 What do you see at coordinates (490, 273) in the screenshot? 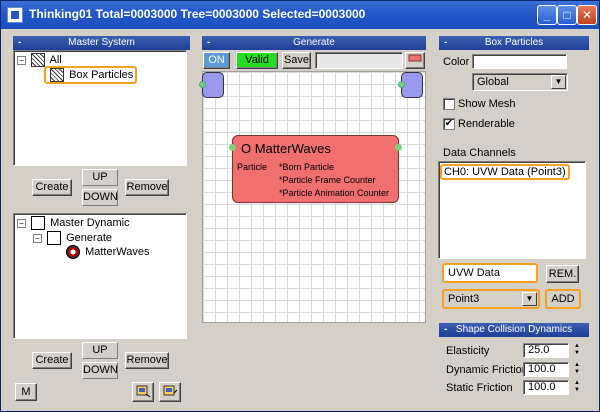
I see `channel-name-input: UVW Data` at bounding box center [490, 273].